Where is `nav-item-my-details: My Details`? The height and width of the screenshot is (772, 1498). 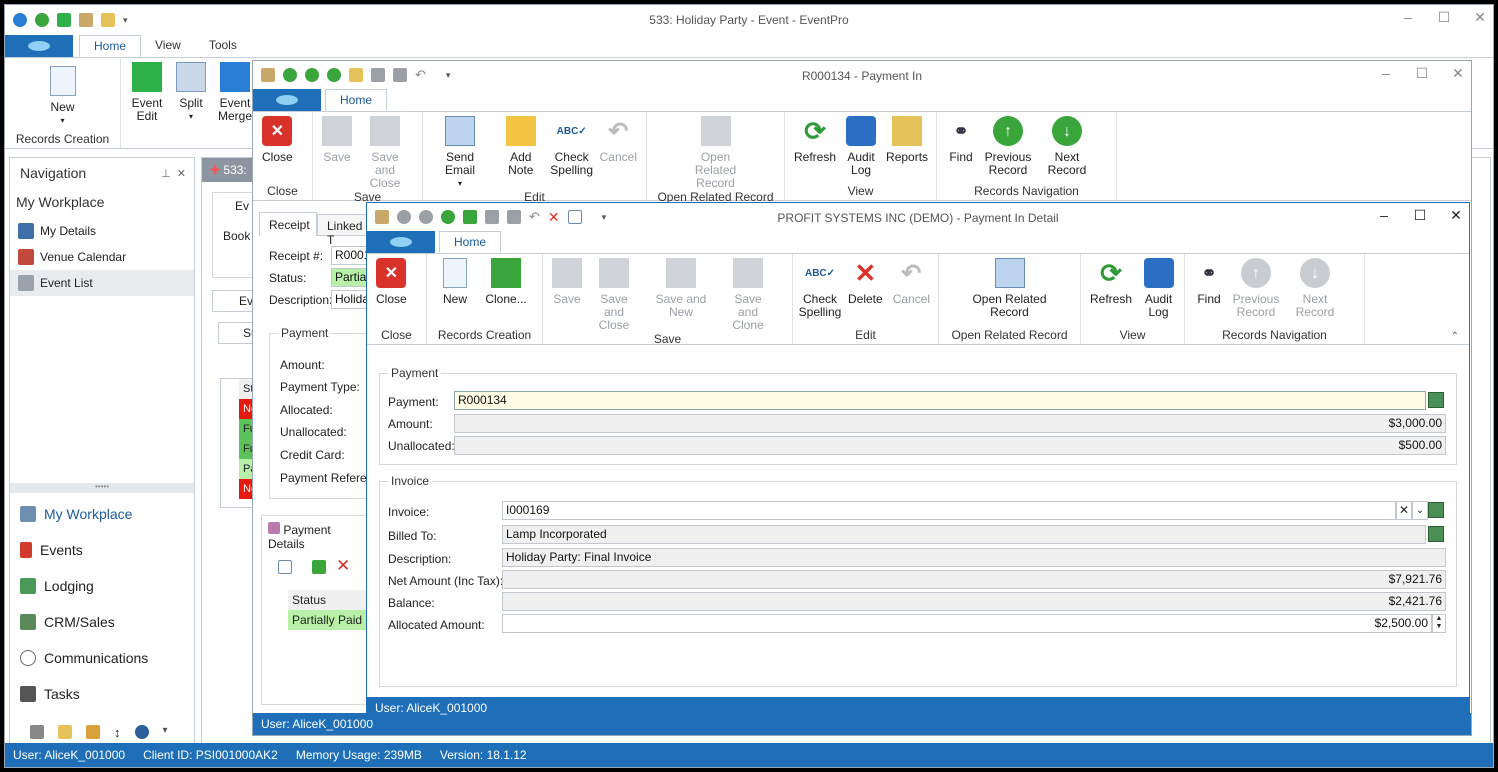
nav-item-my-details: My Details is located at coordinates (102, 231).